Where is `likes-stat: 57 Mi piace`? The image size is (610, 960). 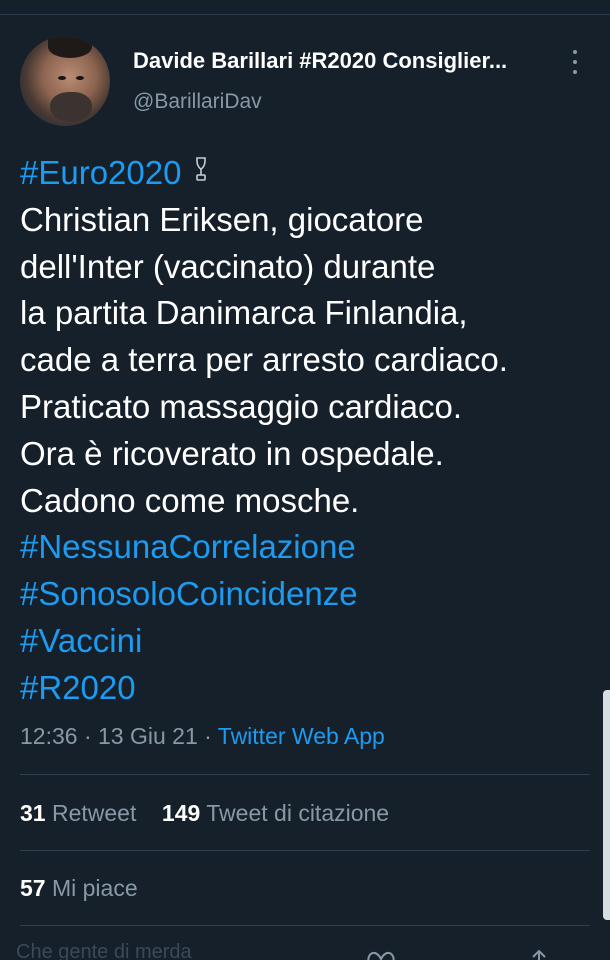 likes-stat: 57 Mi piace is located at coordinates (79, 888).